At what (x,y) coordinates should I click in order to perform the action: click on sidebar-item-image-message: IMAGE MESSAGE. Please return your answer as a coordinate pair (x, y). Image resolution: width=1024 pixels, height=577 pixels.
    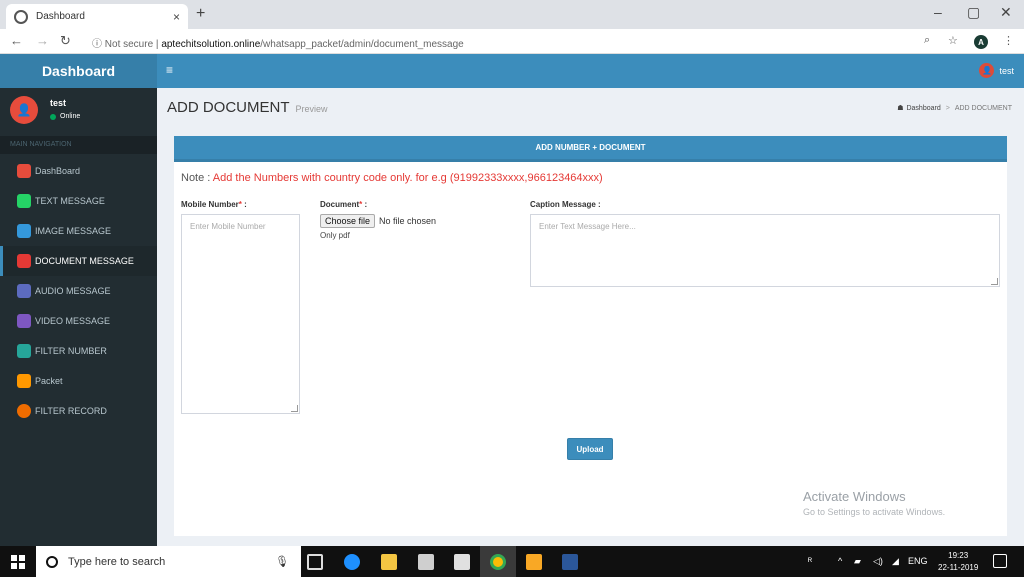
    Looking at the image, I should click on (78, 231).